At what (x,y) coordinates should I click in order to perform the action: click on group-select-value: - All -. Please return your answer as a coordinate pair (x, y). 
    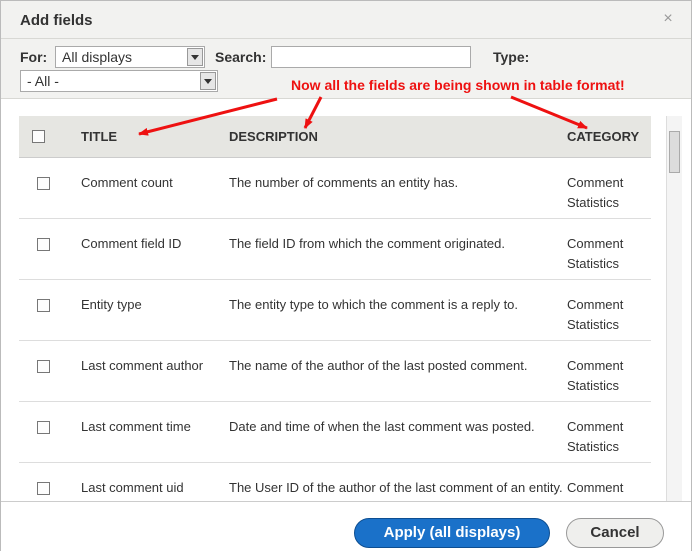
    Looking at the image, I should click on (43, 81).